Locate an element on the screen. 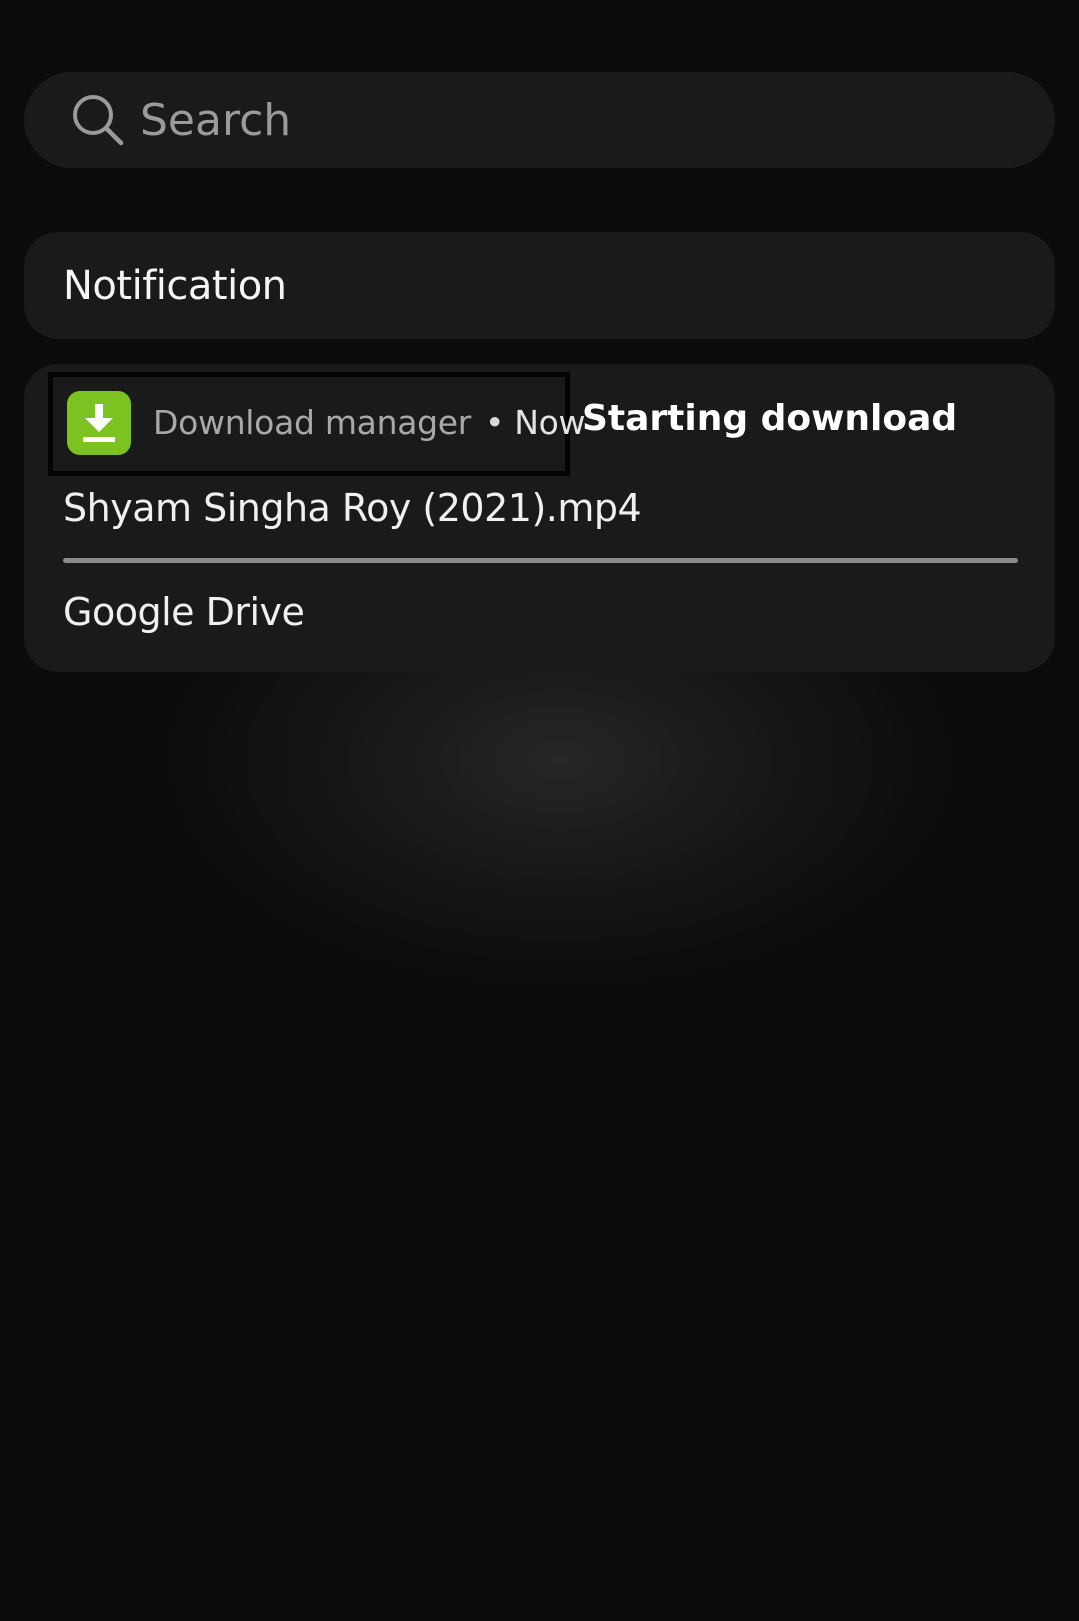  app-name: Download manager is located at coordinates (312, 422).